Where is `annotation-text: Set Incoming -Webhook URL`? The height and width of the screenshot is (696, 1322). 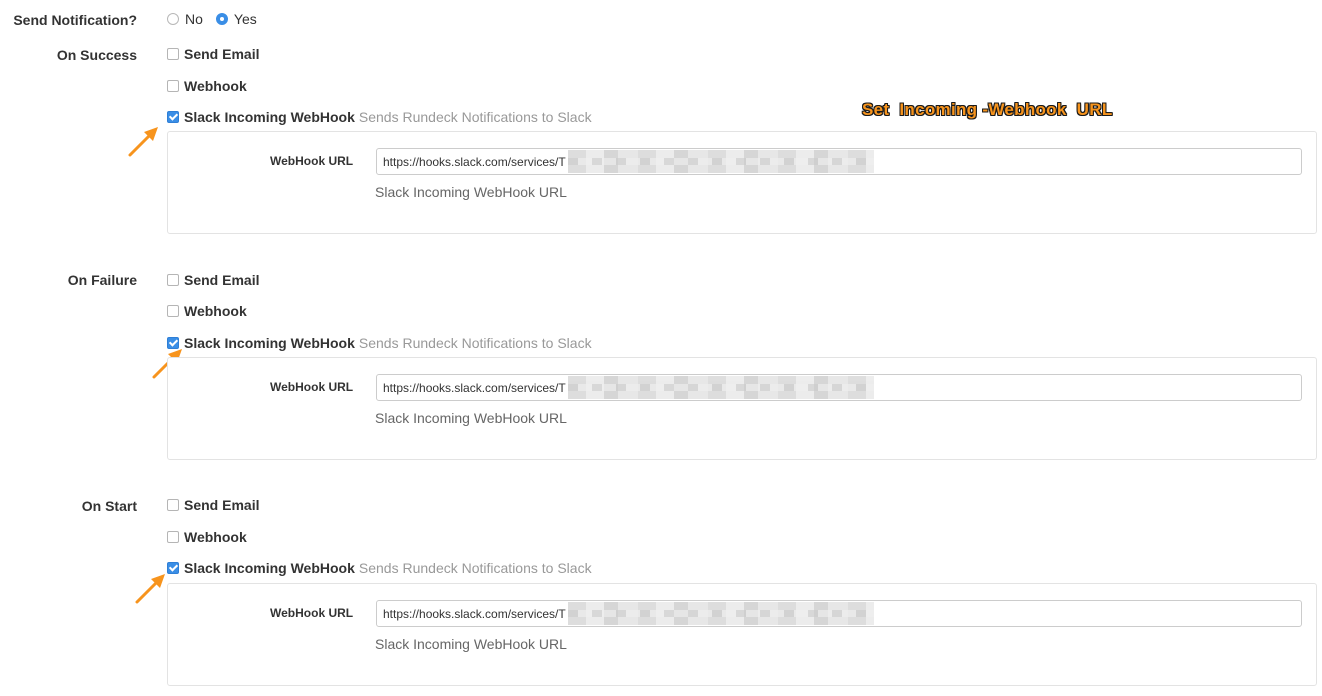
annotation-text: Set Incoming -Webhook URL is located at coordinates (987, 109).